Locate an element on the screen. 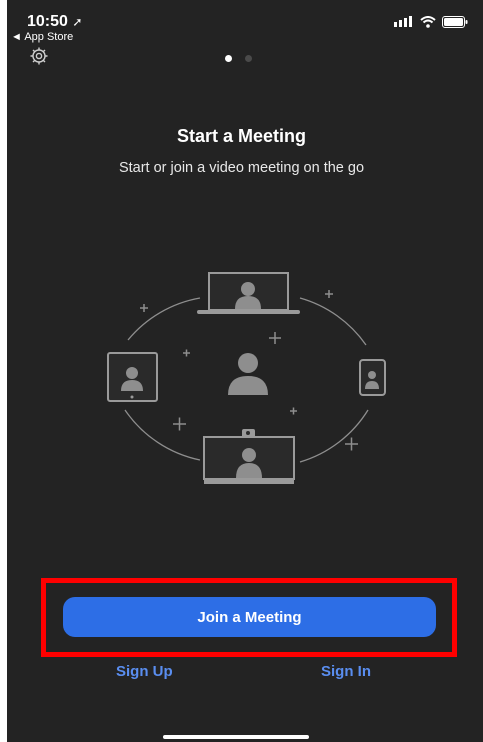 The width and height of the screenshot is (483, 742). tablet-icon is located at coordinates (132, 377).